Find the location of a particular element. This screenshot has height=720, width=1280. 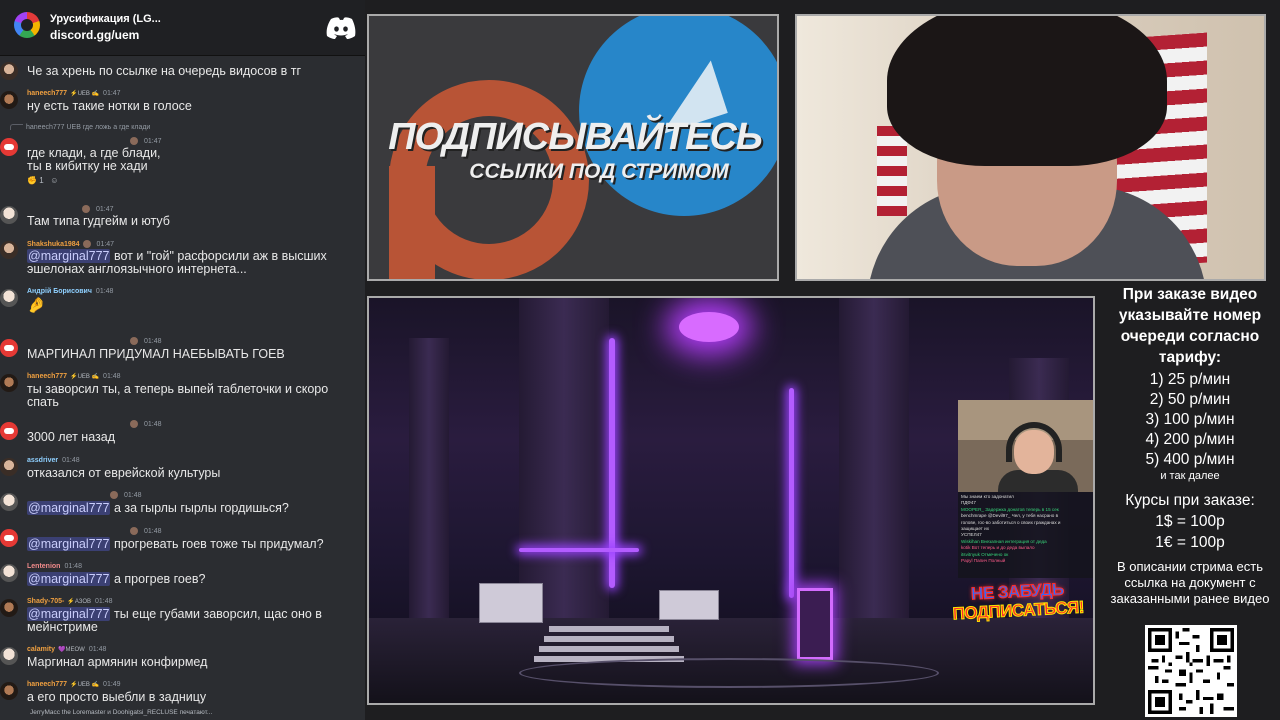

currency-heading: Курсы при заказе: is located at coordinates (1190, 500).